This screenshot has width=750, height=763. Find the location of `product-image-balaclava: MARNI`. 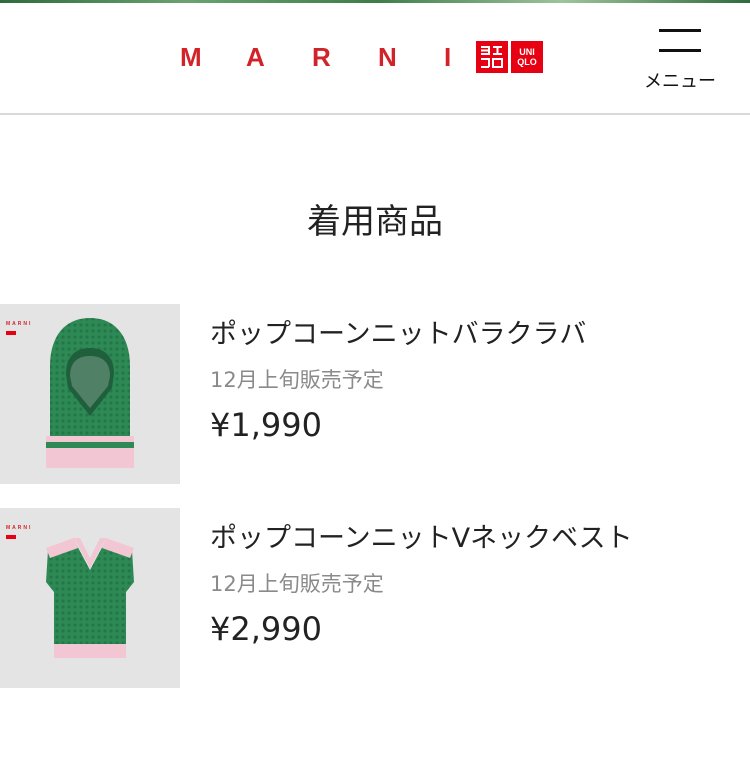

product-image-balaclava: MARNI is located at coordinates (90, 394).